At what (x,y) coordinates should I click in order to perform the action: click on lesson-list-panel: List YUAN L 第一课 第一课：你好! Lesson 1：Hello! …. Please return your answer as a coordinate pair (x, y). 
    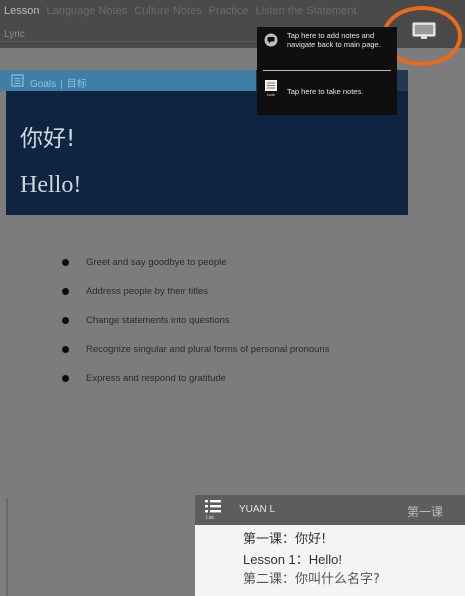
    Looking at the image, I should click on (330, 545).